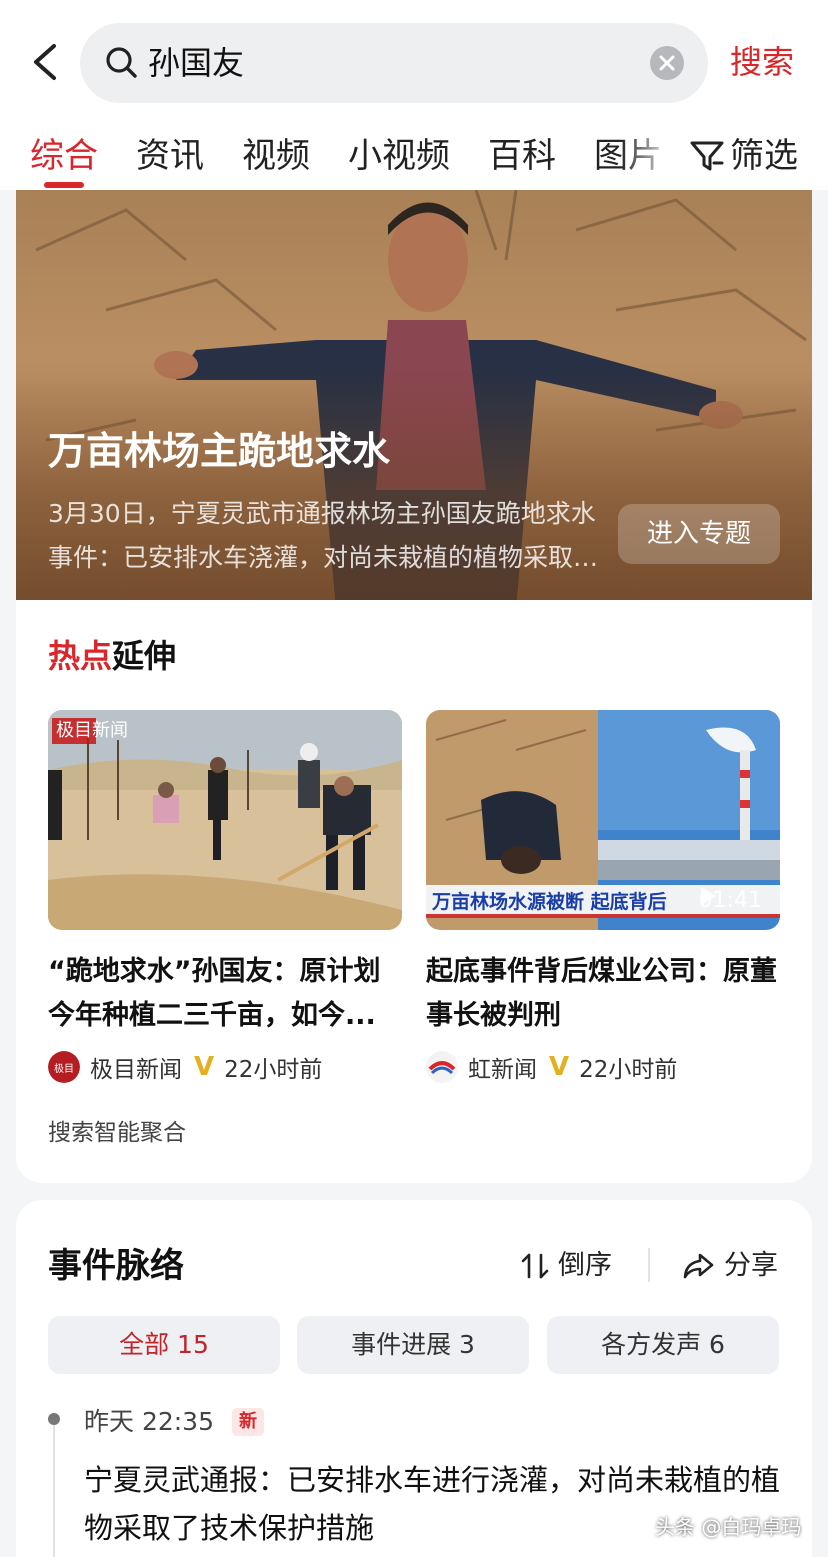 This screenshot has width=828, height=1557. Describe the element at coordinates (276, 156) in the screenshot. I see `tab-video: 视频` at that location.